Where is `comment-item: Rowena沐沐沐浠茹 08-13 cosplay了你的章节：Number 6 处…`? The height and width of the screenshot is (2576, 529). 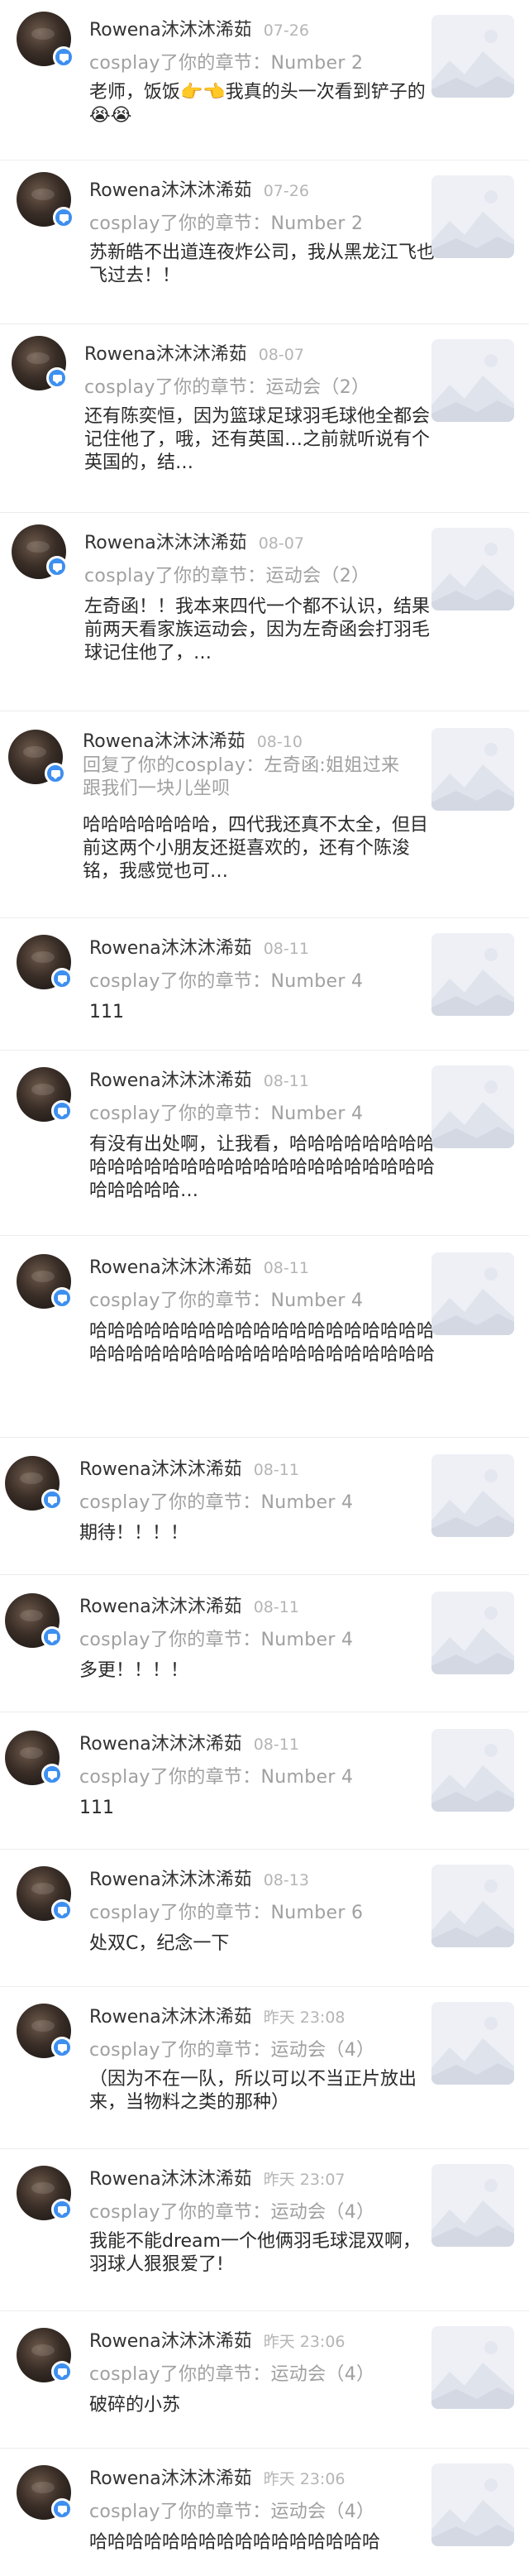 comment-item: Rowena沐沐沐浠茹 08-13 cosplay了你的章节：Number 6 处… is located at coordinates (264, 1918).